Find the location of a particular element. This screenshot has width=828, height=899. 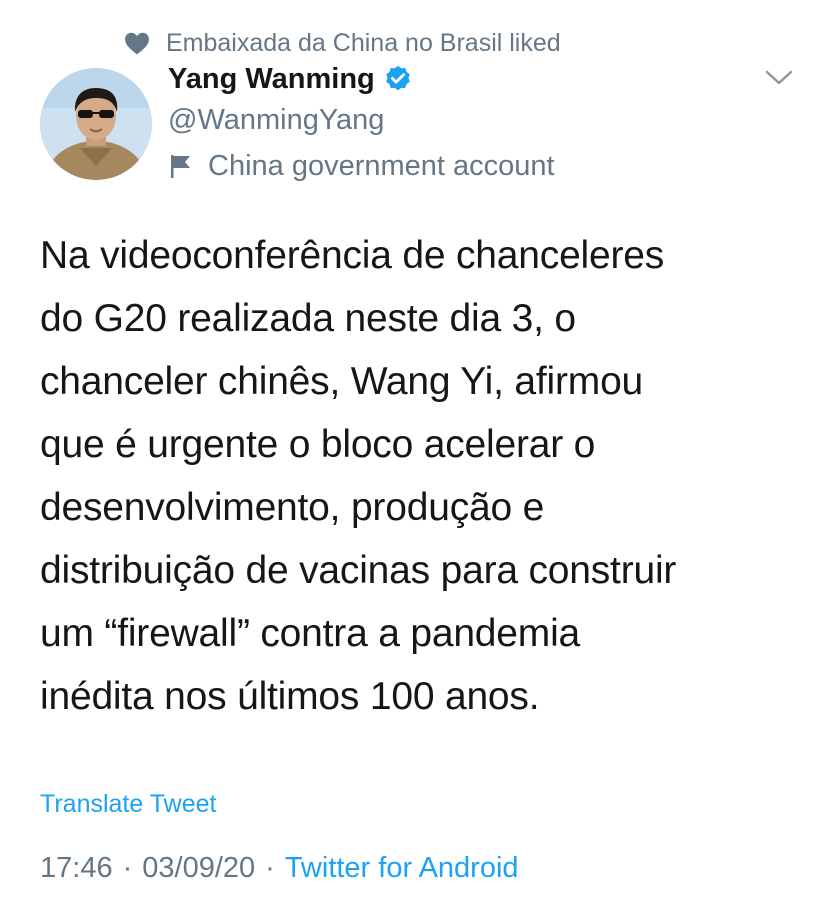

tweet-date: 03/09/20 is located at coordinates (199, 868).